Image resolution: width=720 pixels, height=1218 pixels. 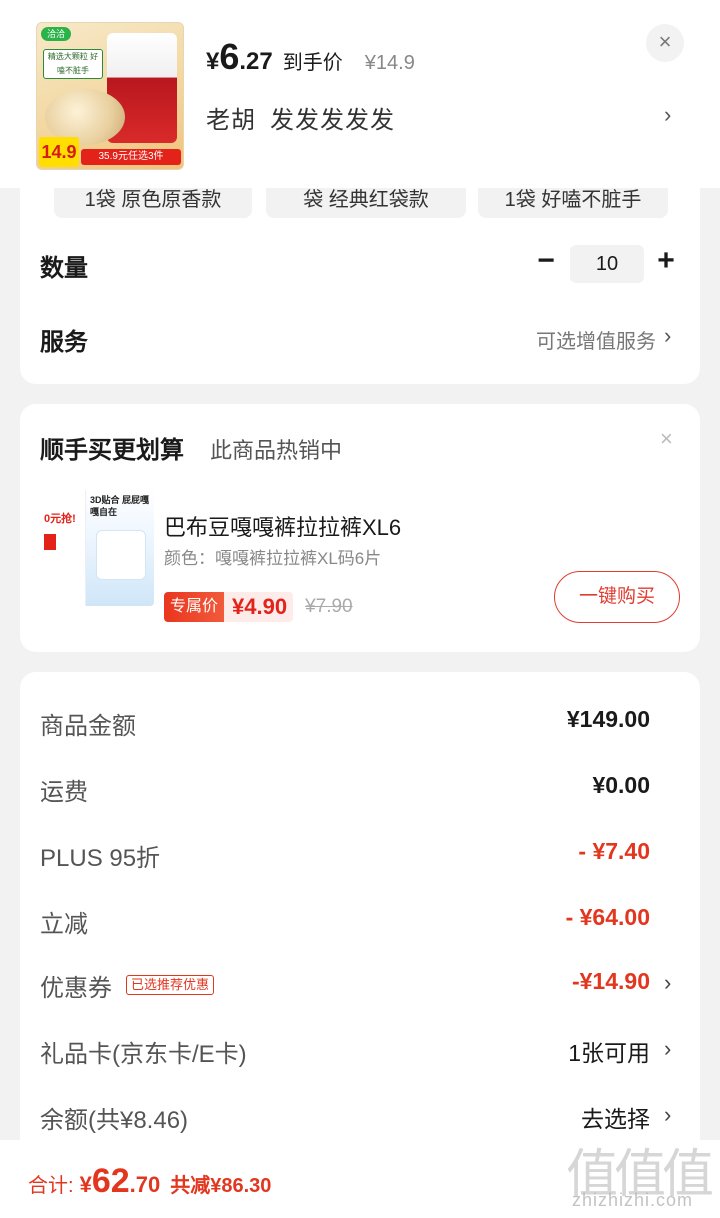 What do you see at coordinates (640, 1174) in the screenshot?
I see `site-watermark: 值 值 值 zhizhizhi.com` at bounding box center [640, 1174].